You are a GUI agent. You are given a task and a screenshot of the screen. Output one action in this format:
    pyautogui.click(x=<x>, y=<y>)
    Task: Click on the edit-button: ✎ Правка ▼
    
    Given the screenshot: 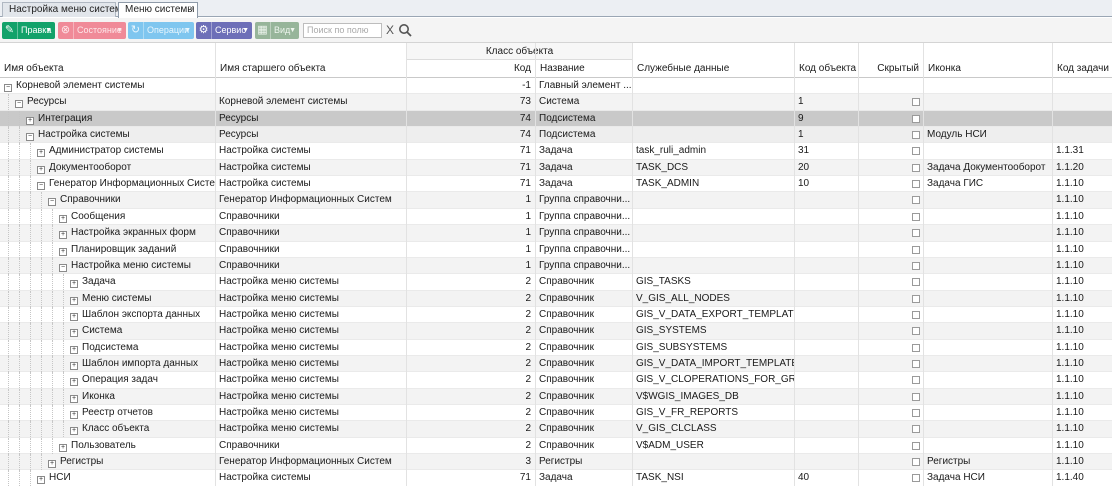 What is the action you would take?
    pyautogui.click(x=28, y=30)
    